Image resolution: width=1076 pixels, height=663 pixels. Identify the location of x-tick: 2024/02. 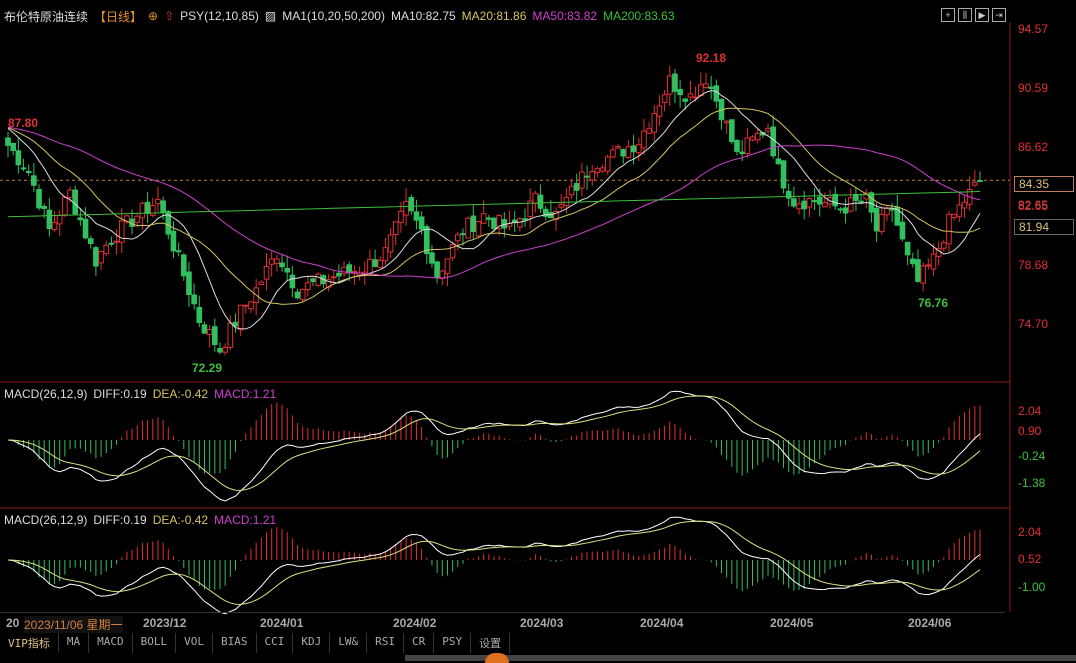
(415, 623).